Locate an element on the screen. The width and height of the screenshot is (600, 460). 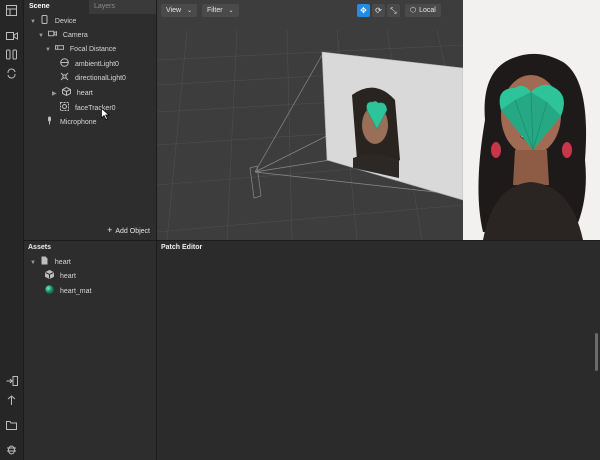
assets-panel: Assets ▼ heart heart heart_mat is located at coordinates (90, 350).